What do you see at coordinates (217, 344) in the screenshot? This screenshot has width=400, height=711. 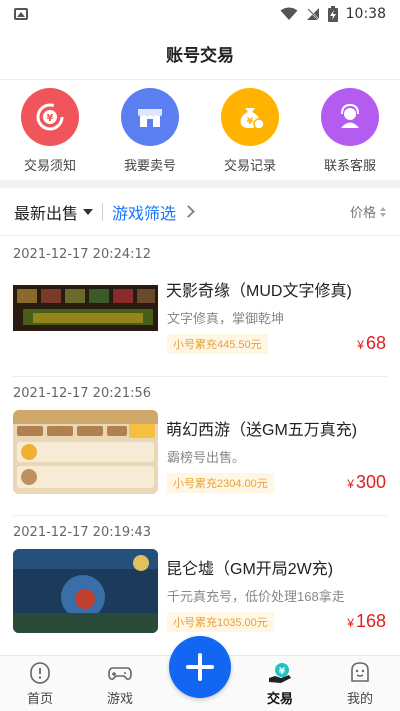 I see `recharge-badge: 小号累充445.50元` at bounding box center [217, 344].